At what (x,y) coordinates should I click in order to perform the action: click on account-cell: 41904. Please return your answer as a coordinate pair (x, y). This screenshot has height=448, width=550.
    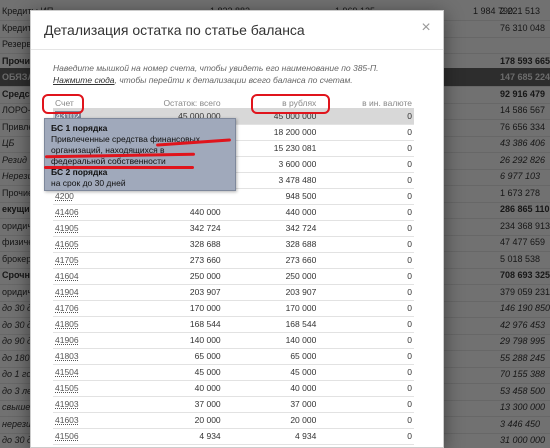
    Looking at the image, I should click on (90, 292).